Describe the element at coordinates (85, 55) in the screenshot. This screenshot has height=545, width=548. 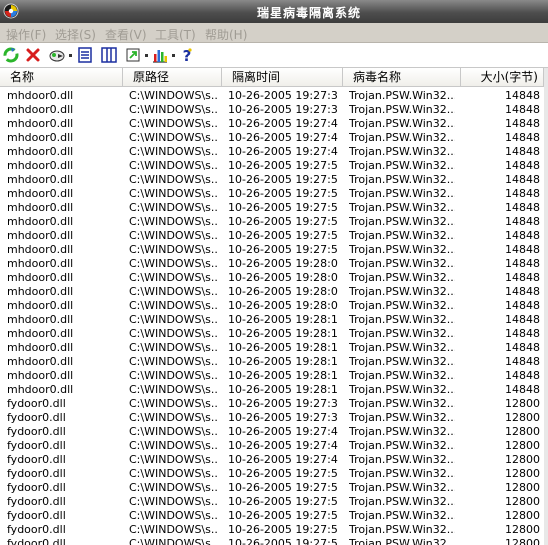
I see `details-list-icon` at that location.